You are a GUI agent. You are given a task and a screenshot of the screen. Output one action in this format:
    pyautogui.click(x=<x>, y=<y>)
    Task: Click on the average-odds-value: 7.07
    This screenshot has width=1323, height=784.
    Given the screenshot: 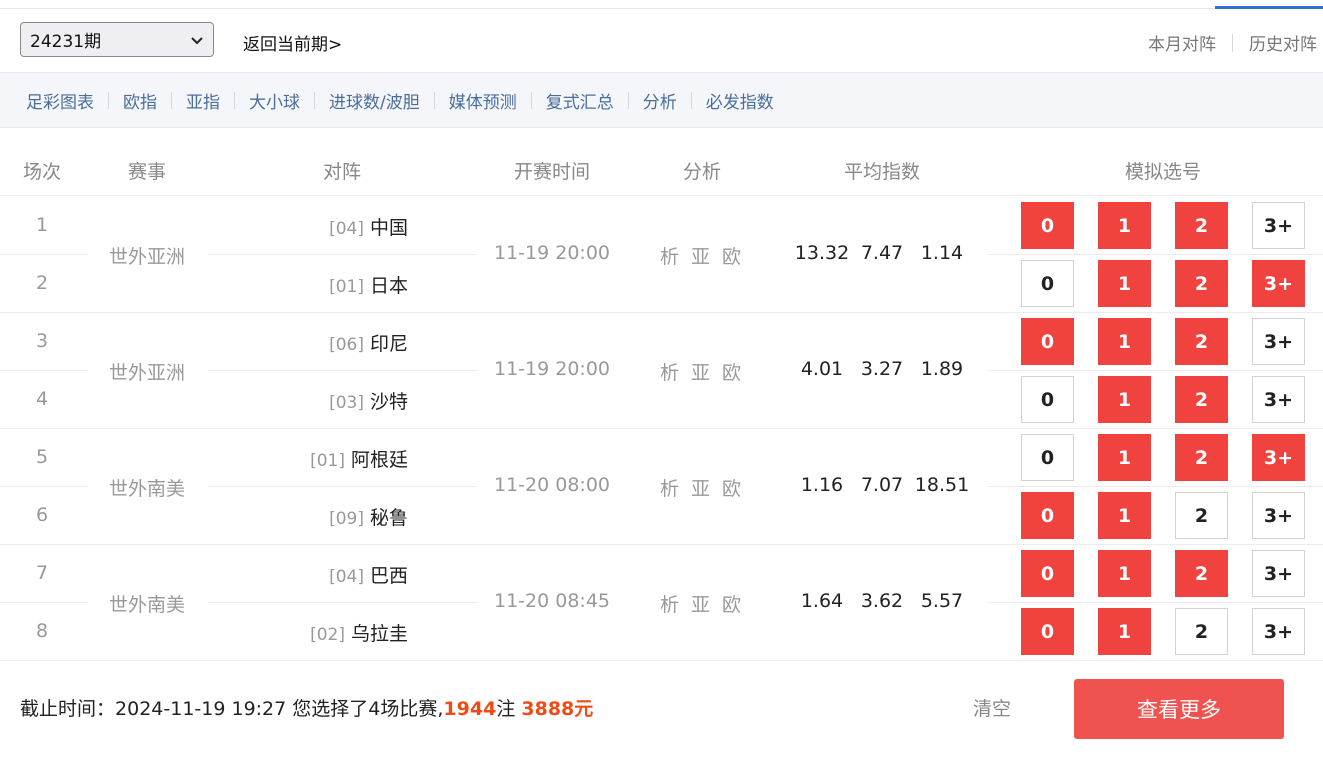 What is the action you would take?
    pyautogui.click(x=882, y=485)
    